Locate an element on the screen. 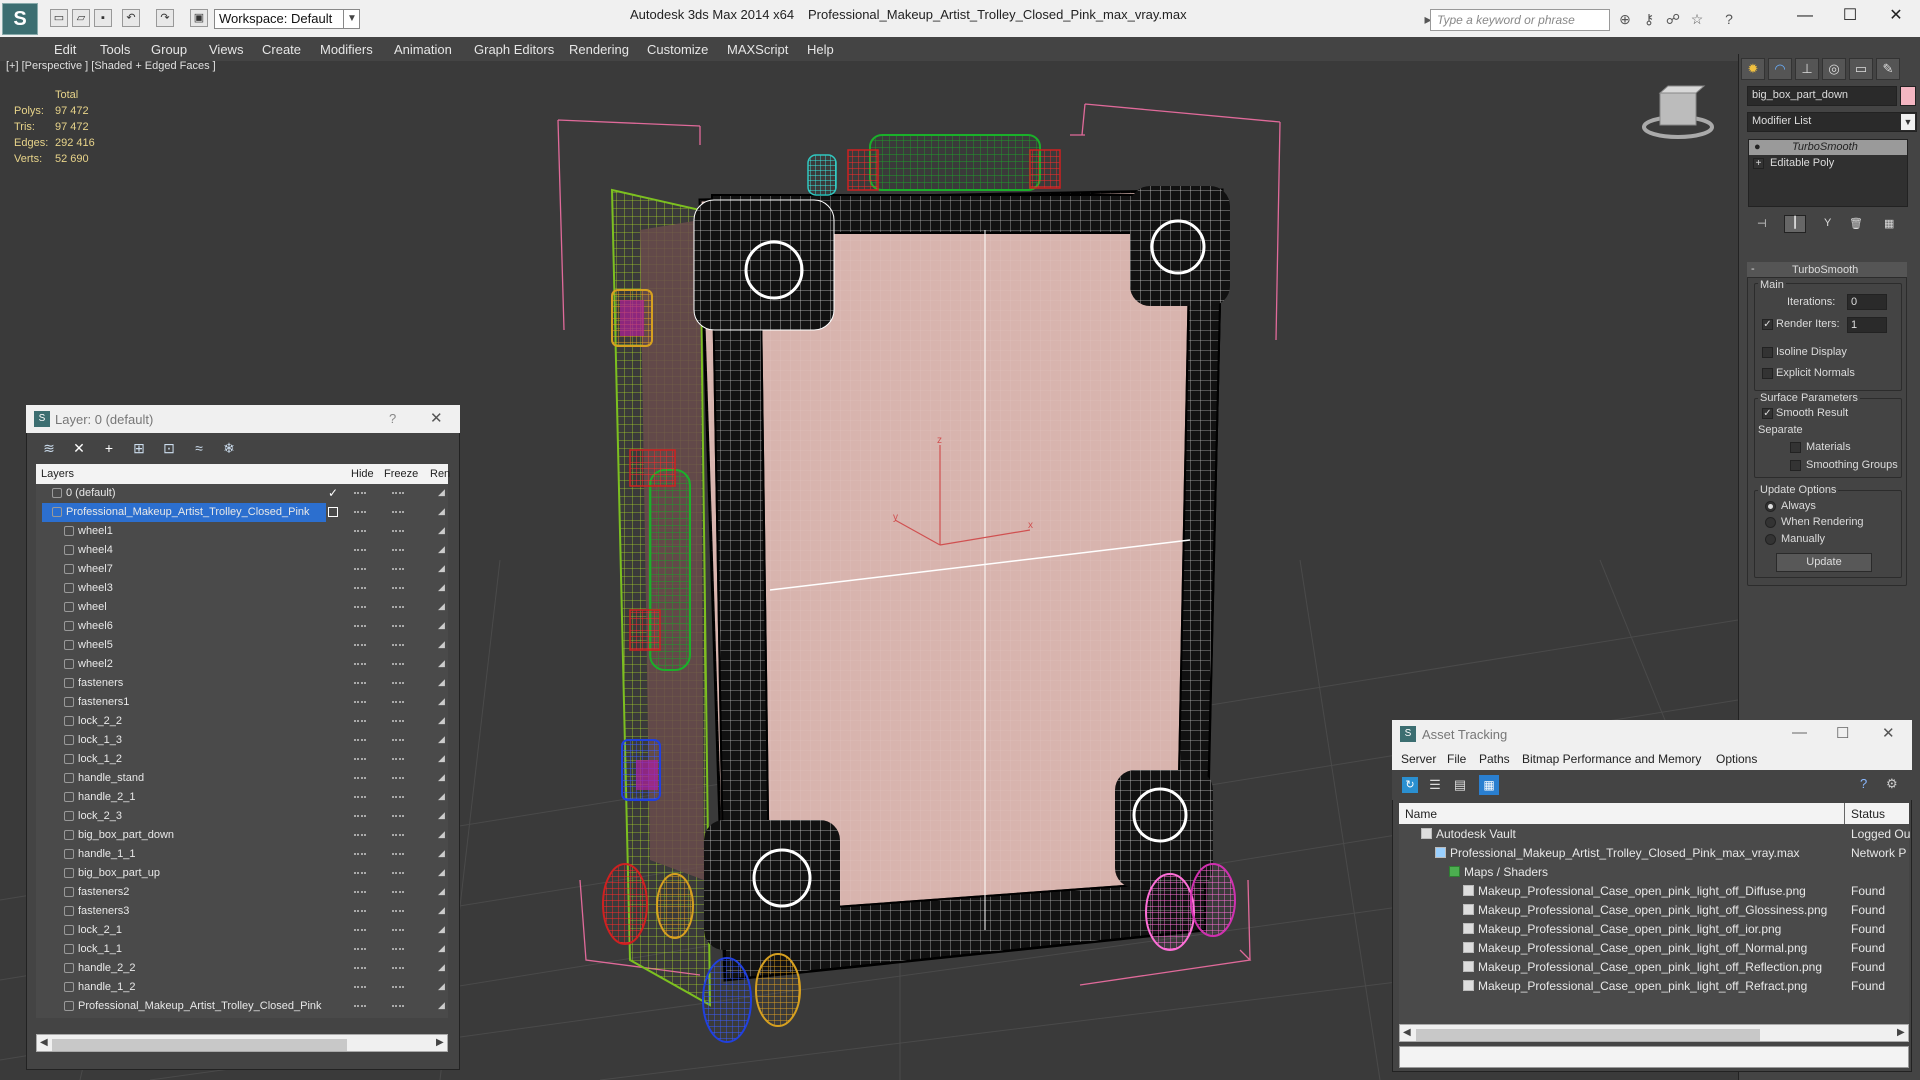 The height and width of the screenshot is (1080, 1920). workspace-dropdown: Workspace: Default is located at coordinates (287, 19).